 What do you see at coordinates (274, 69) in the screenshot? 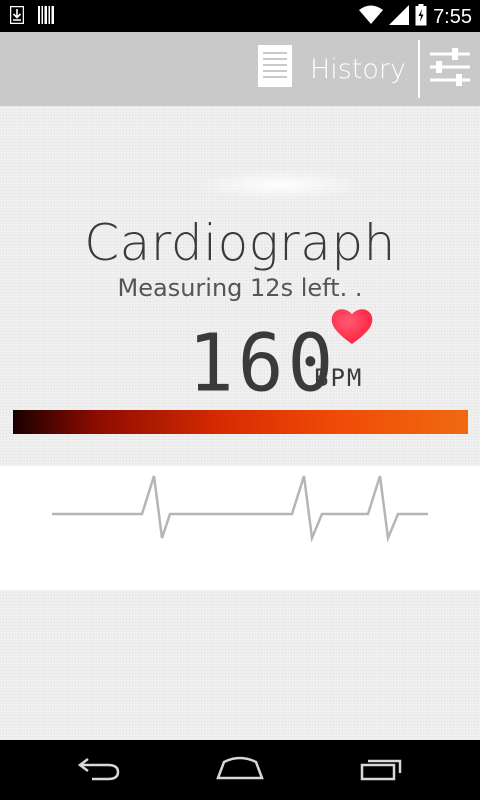
I see `list-icon` at bounding box center [274, 69].